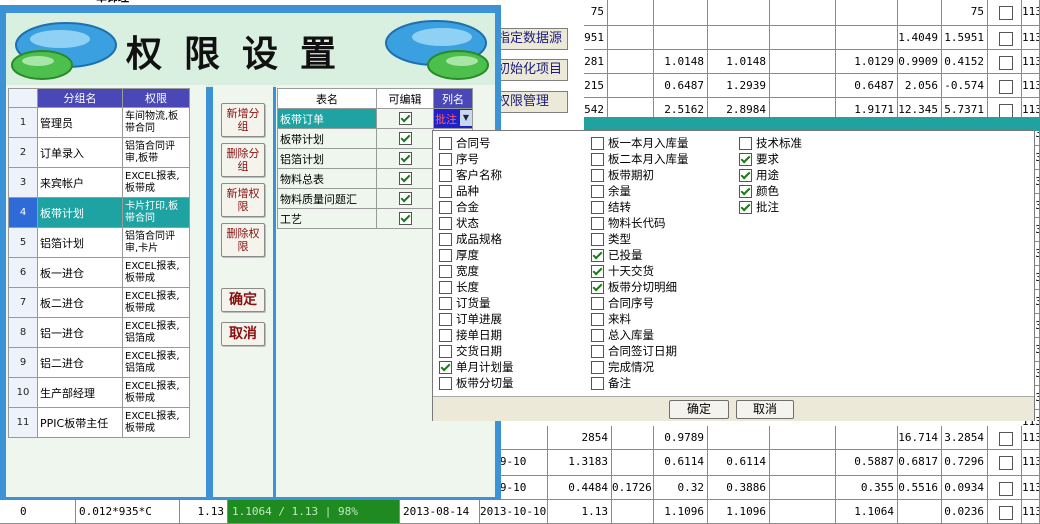 The image size is (1040, 524). What do you see at coordinates (622, 367) in the screenshot?
I see `column-option: 完成情况` at bounding box center [622, 367].